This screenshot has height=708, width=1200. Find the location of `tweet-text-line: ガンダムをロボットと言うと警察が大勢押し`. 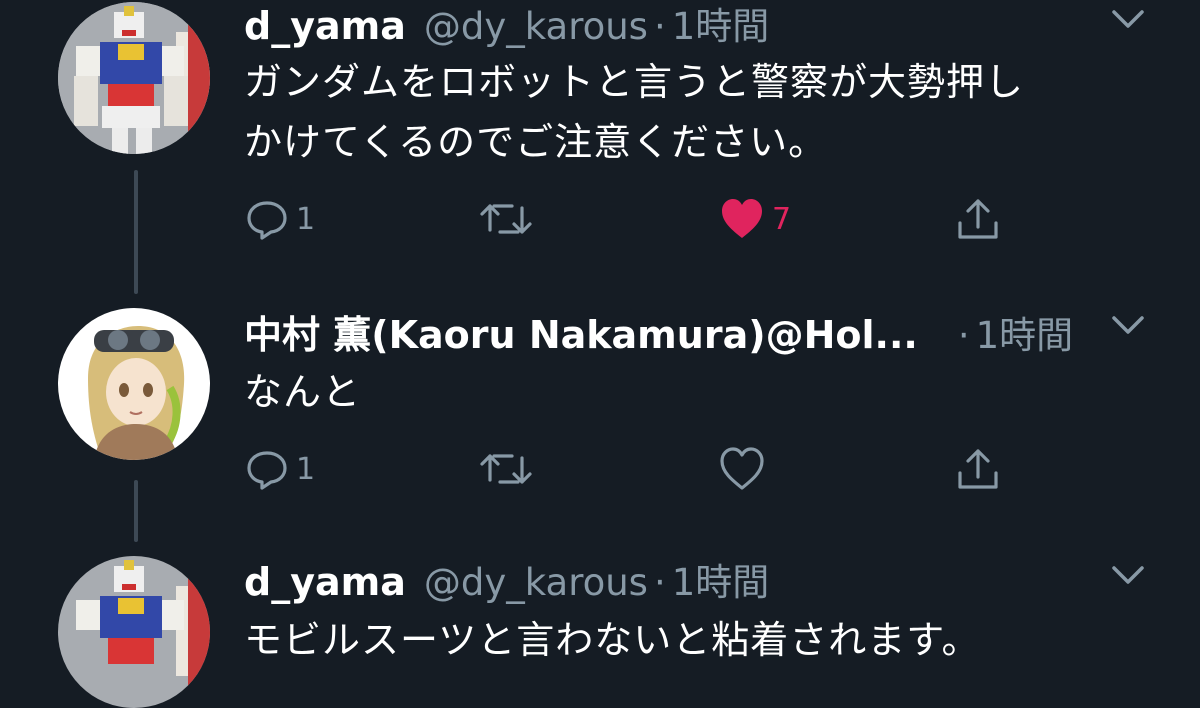

tweet-text-line: ガンダムをロボットと言うと警察が大勢押し is located at coordinates (634, 82).